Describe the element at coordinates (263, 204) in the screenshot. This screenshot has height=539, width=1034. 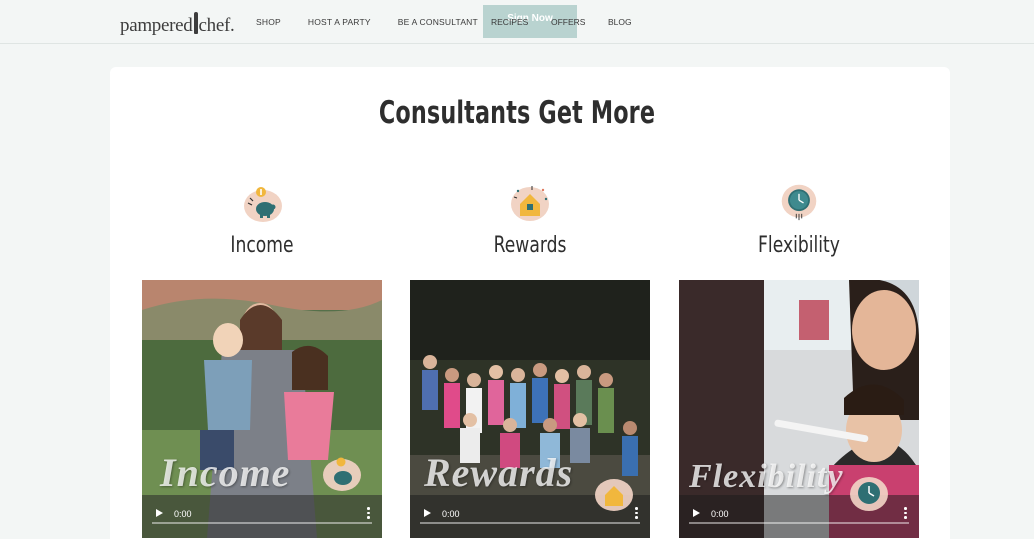
I see `piggy-bank-coin-icon` at that location.